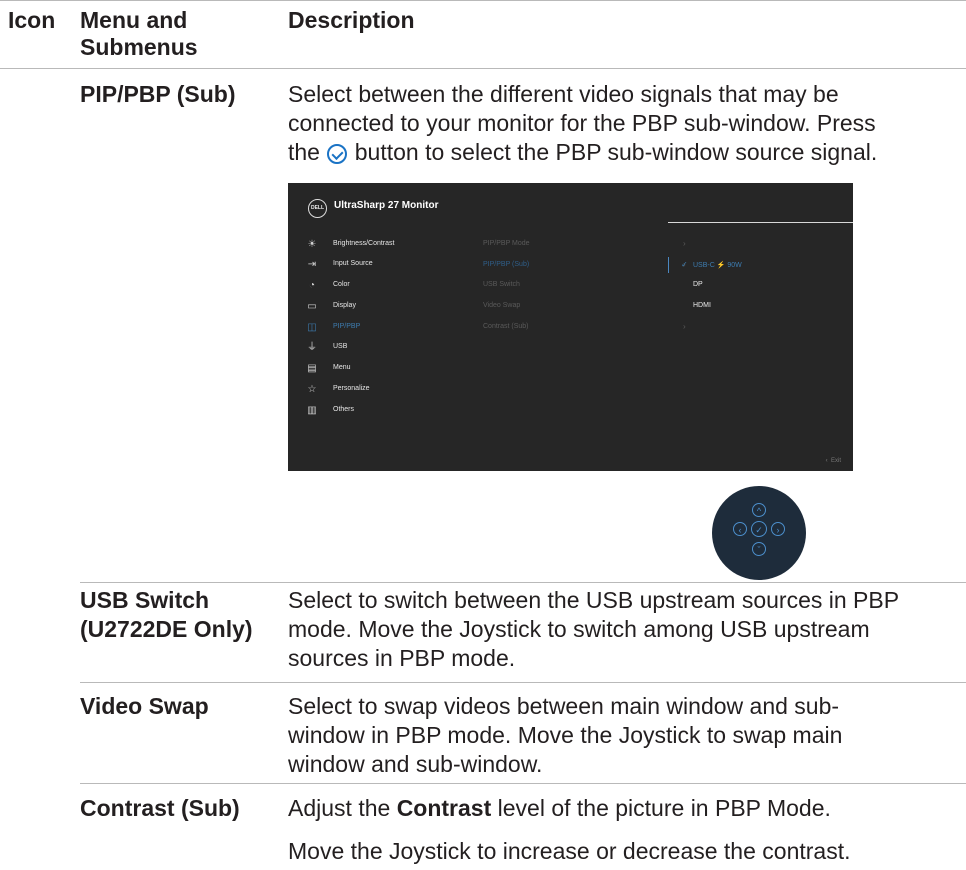 This screenshot has height=870, width=966. What do you see at coordinates (344, 305) in the screenshot?
I see `menu-label: Display` at bounding box center [344, 305].